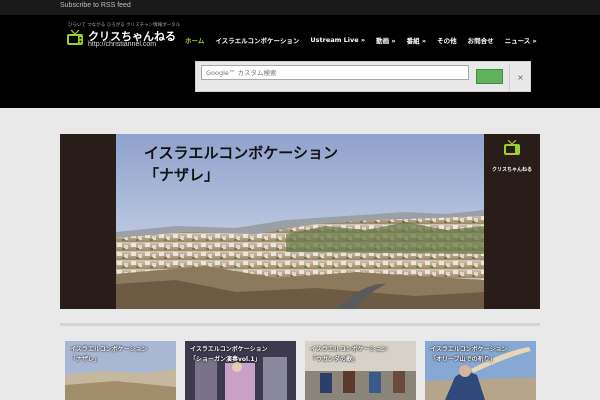 The image size is (600, 400). I want to click on video-thumbnail-nazareth: イスラエルコンボケーション 「ナザレ」, so click(120, 370).